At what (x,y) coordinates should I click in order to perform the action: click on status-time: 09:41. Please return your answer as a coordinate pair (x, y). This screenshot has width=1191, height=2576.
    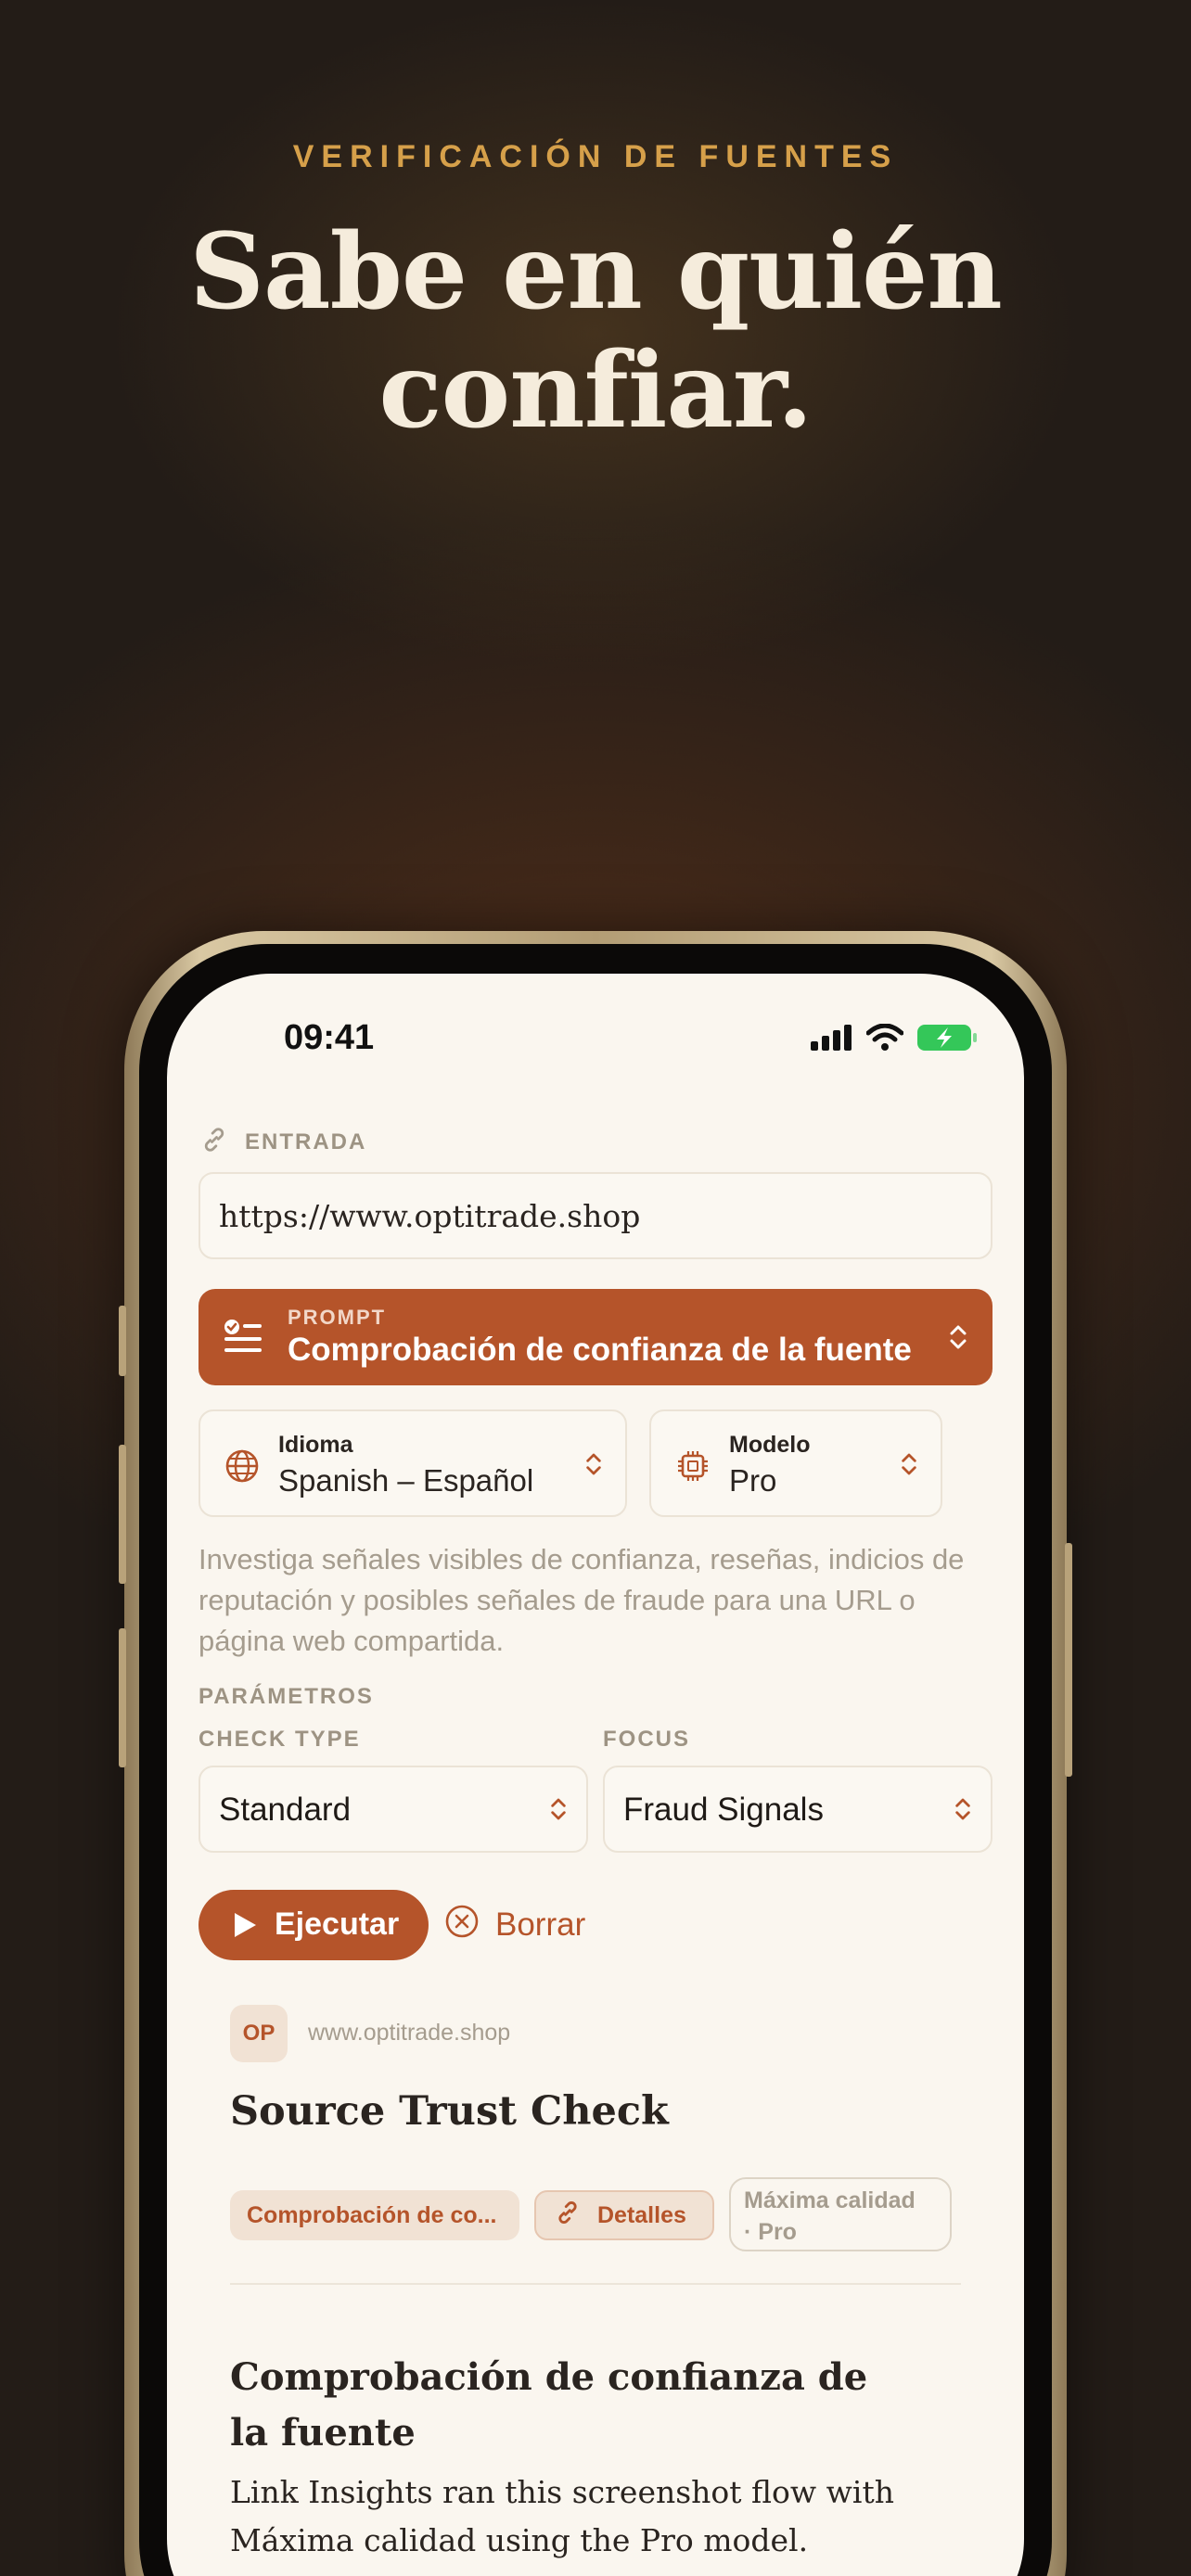
    Looking at the image, I should click on (329, 1037).